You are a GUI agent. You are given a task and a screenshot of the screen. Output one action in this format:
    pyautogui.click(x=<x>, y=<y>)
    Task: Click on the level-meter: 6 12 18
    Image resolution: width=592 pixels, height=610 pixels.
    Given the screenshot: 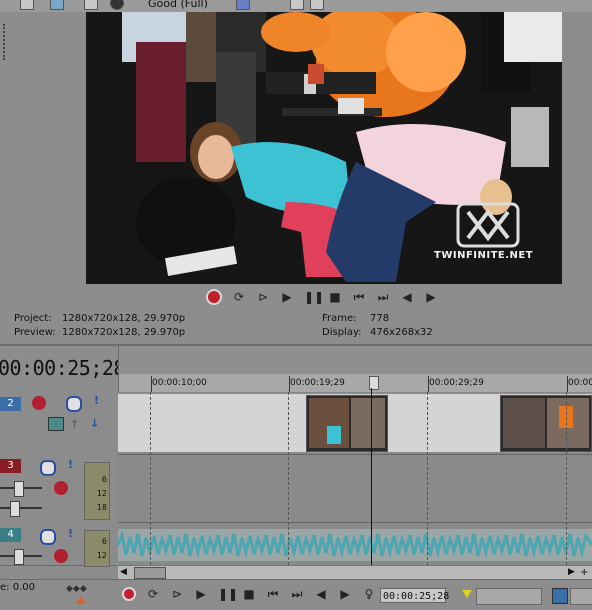 What is the action you would take?
    pyautogui.click(x=97, y=491)
    